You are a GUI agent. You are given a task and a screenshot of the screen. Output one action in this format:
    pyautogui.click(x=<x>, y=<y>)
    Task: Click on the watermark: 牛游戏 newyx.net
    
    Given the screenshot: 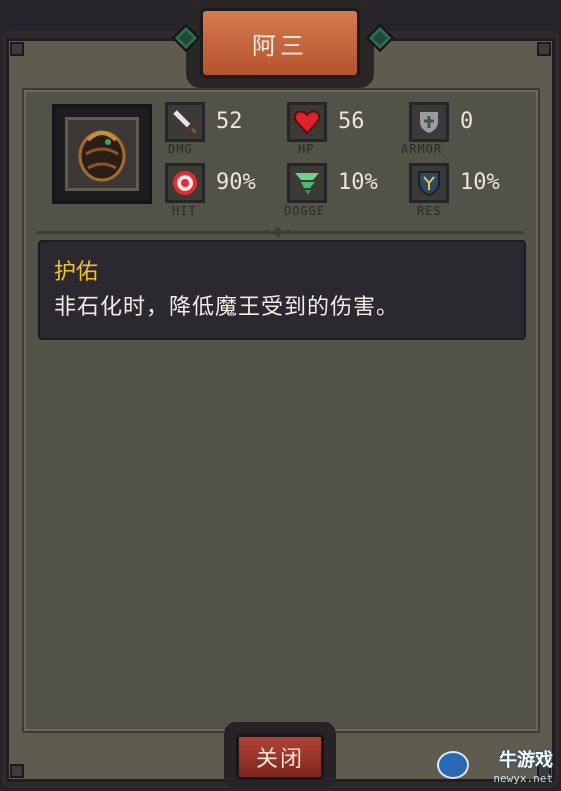 What is the action you would take?
    pyautogui.click(x=523, y=765)
    